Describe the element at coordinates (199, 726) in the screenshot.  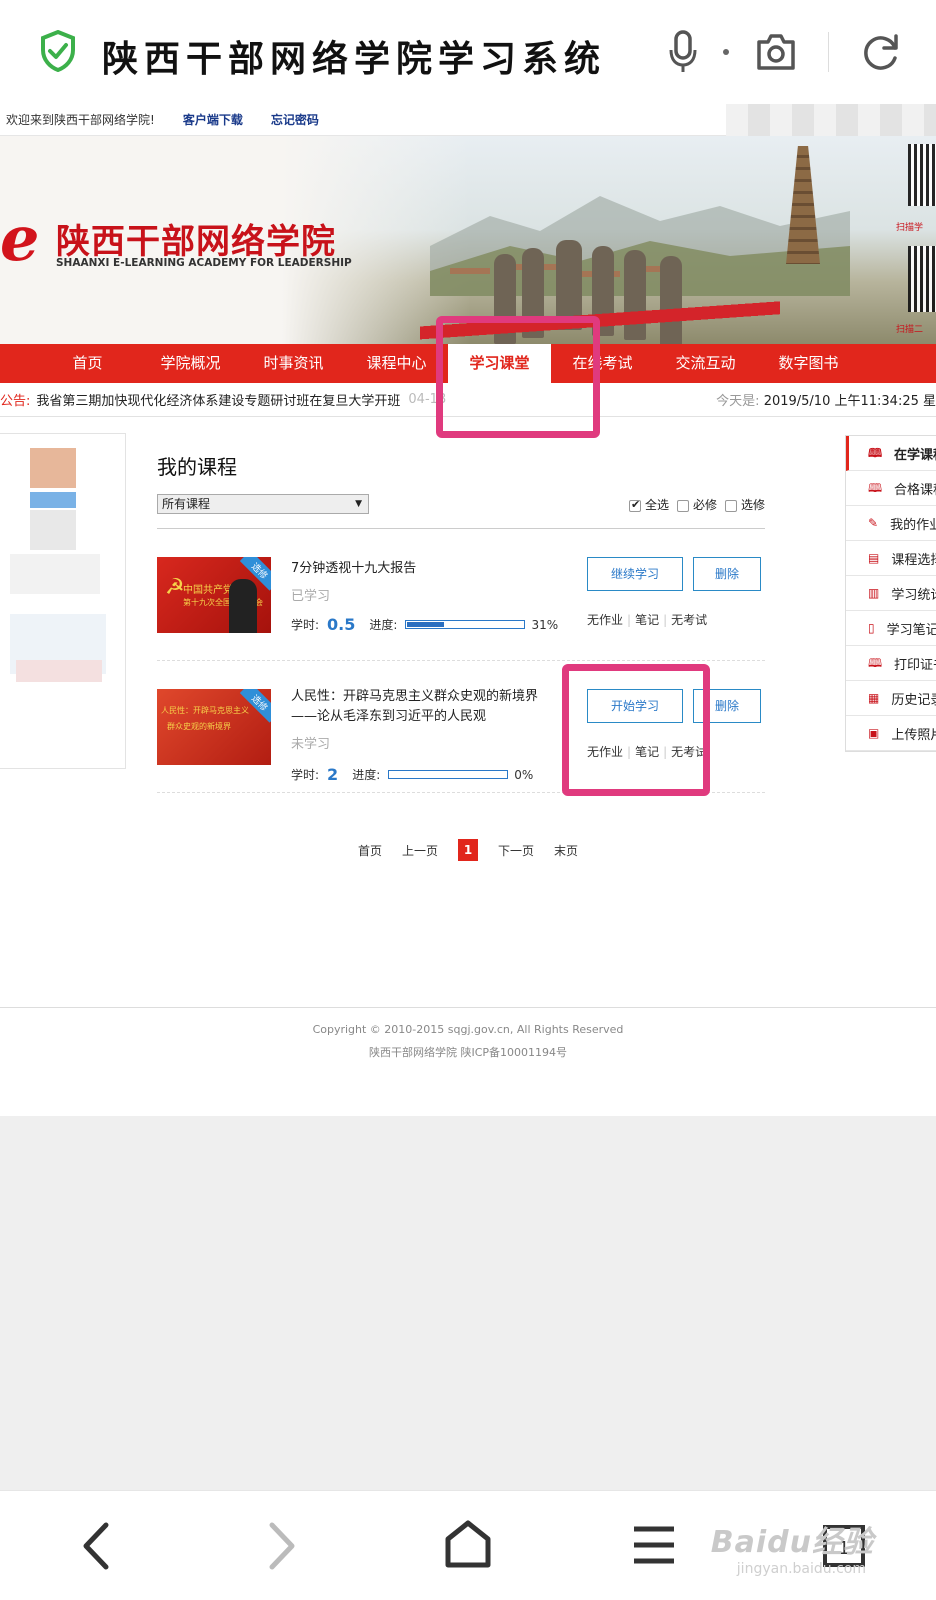
I see `thumbnail-text: 群众史观的新境界` at that location.